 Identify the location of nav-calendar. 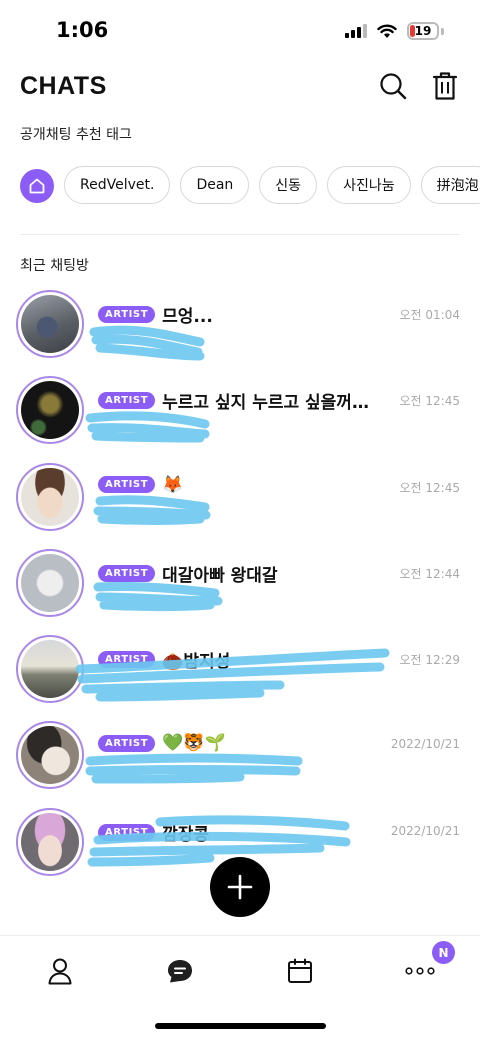
(300, 971).